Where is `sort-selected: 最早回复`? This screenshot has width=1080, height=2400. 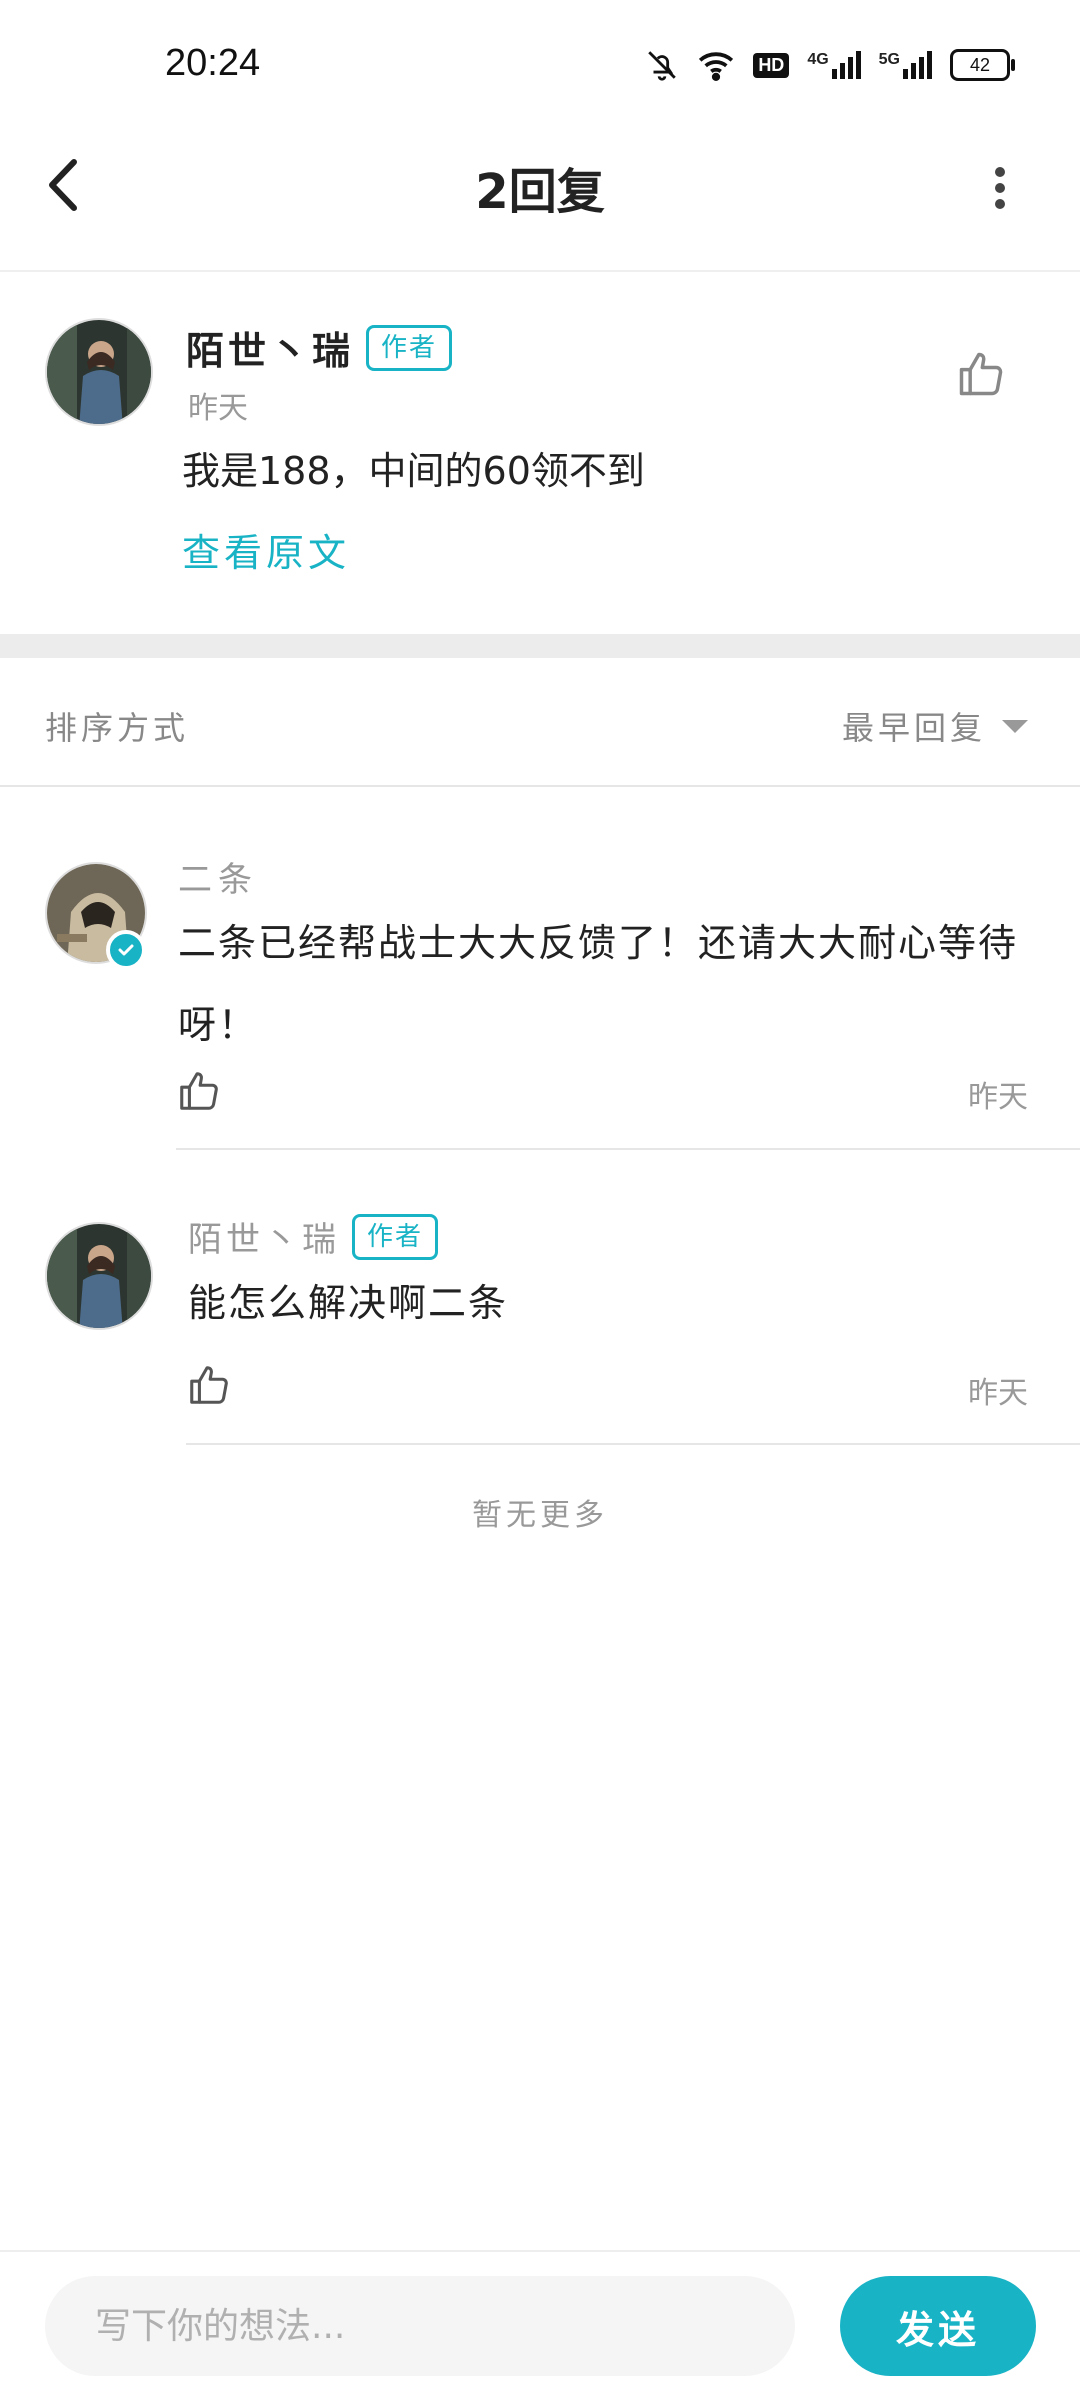 sort-selected: 最早回复 is located at coordinates (913, 728).